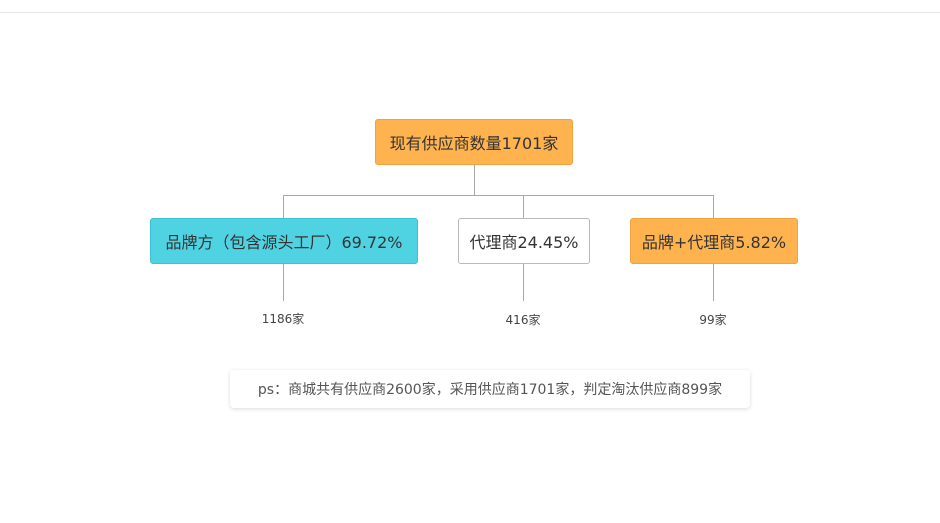  Describe the element at coordinates (713, 282) in the screenshot. I see `count-line-brand-agent` at that location.